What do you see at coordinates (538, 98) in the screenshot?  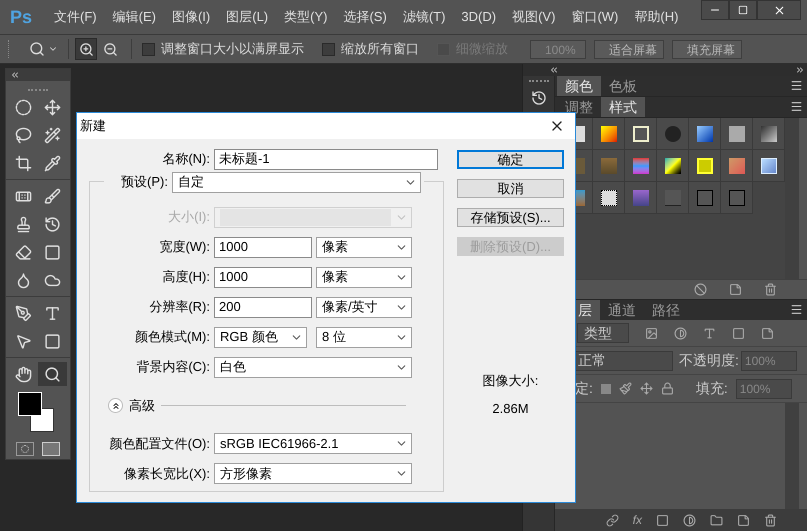 I see `history-icon` at bounding box center [538, 98].